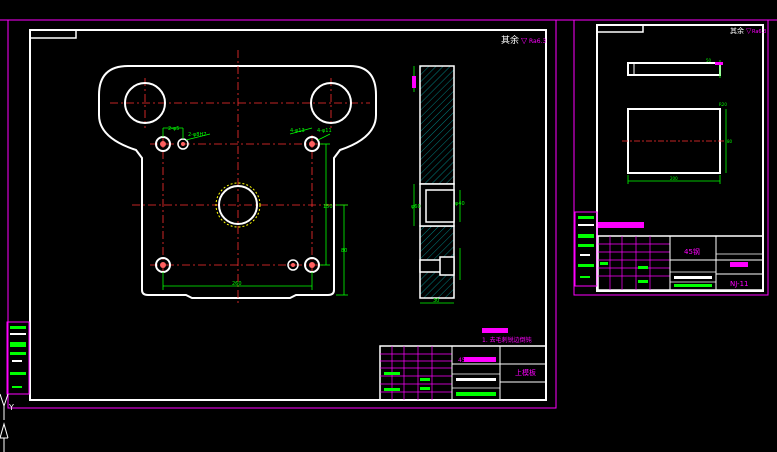  I want to click on ucs-icon: Y, so click(7, 422).